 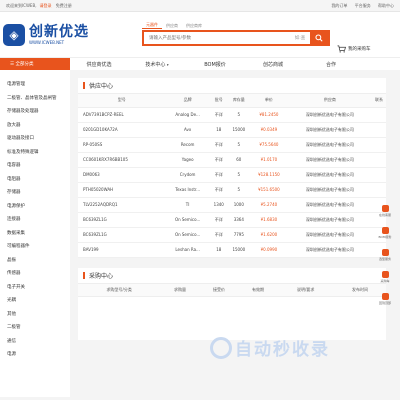 What do you see at coordinates (122, 175) in the screenshot?
I see `model-cell: DM0063` at bounding box center [122, 175].